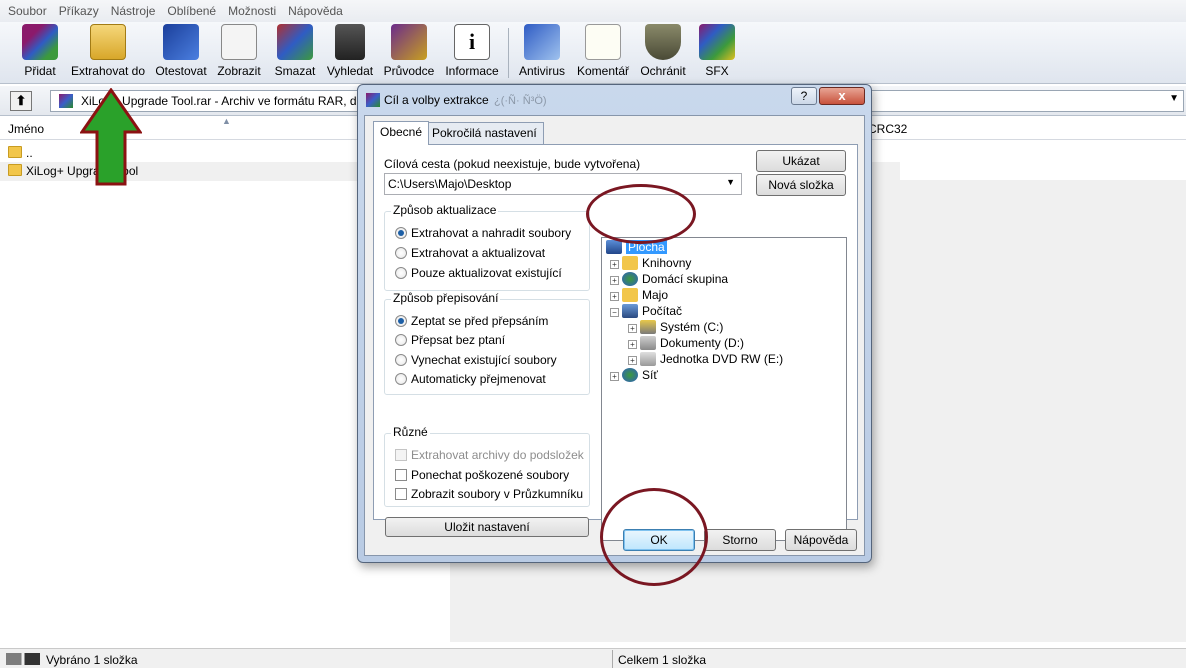 This screenshot has width=1186, height=668. Describe the element at coordinates (520, 101) in the screenshot. I see `dialog-title-ghost: ¿(·Ñ· Ñ³Ö)` at that location.